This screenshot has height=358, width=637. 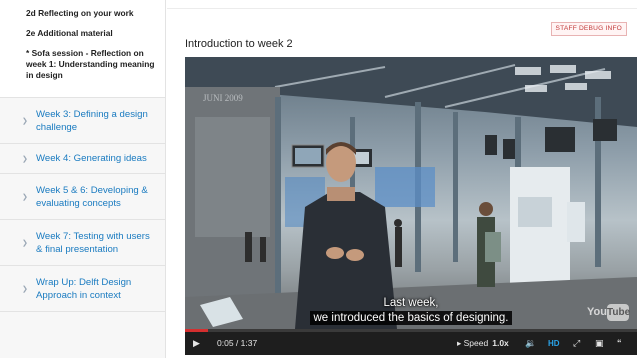 I want to click on sidebar-item-week4: ❯ Week 4: Generating ideas, so click(x=82, y=159).